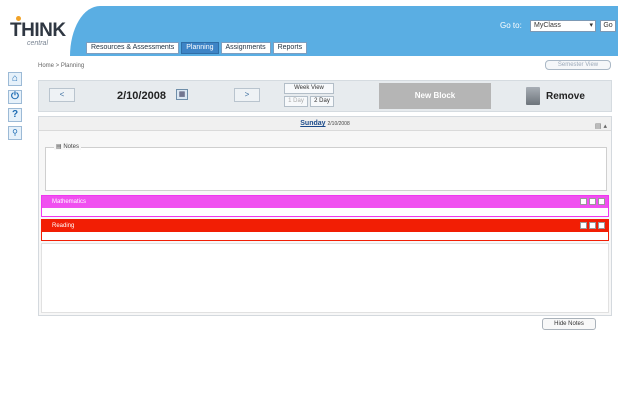 This screenshot has width=618, height=414. What do you see at coordinates (326, 167) in the screenshot?
I see `notes-box: ▤ Notes` at bounding box center [326, 167].